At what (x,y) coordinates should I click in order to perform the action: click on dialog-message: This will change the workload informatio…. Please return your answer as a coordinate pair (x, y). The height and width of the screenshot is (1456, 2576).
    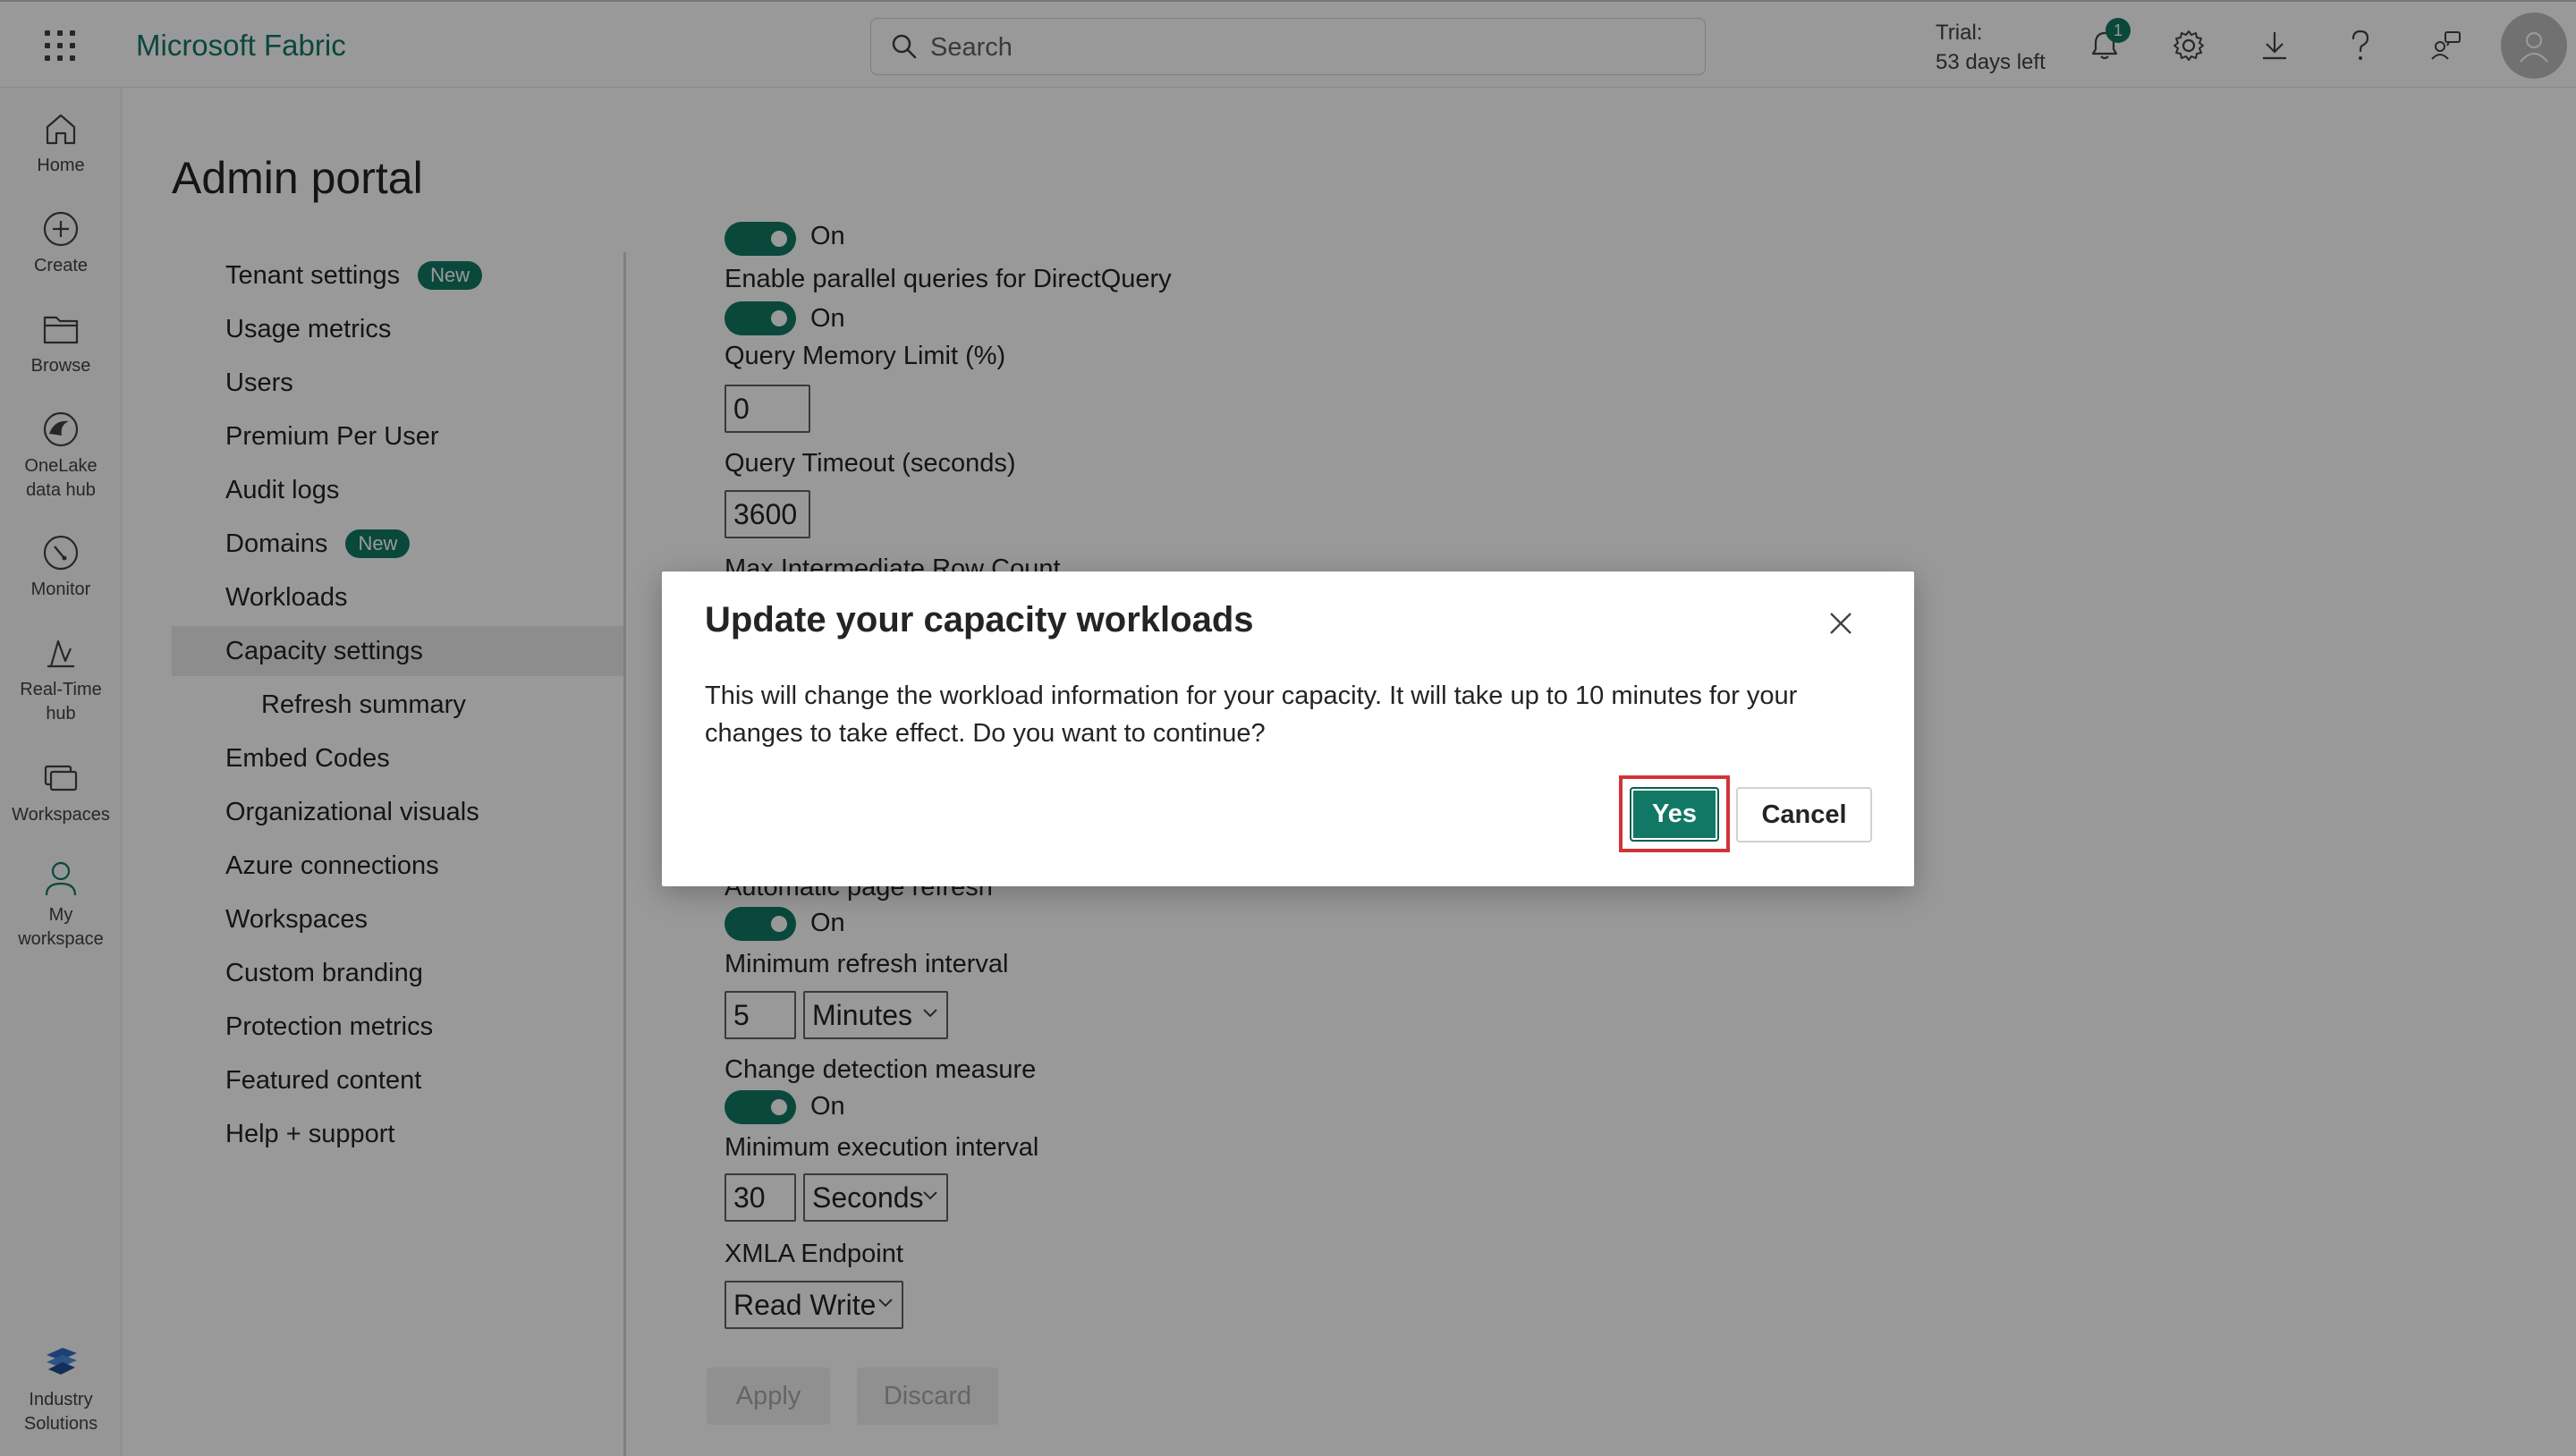
    Looking at the image, I should click on (1251, 714).